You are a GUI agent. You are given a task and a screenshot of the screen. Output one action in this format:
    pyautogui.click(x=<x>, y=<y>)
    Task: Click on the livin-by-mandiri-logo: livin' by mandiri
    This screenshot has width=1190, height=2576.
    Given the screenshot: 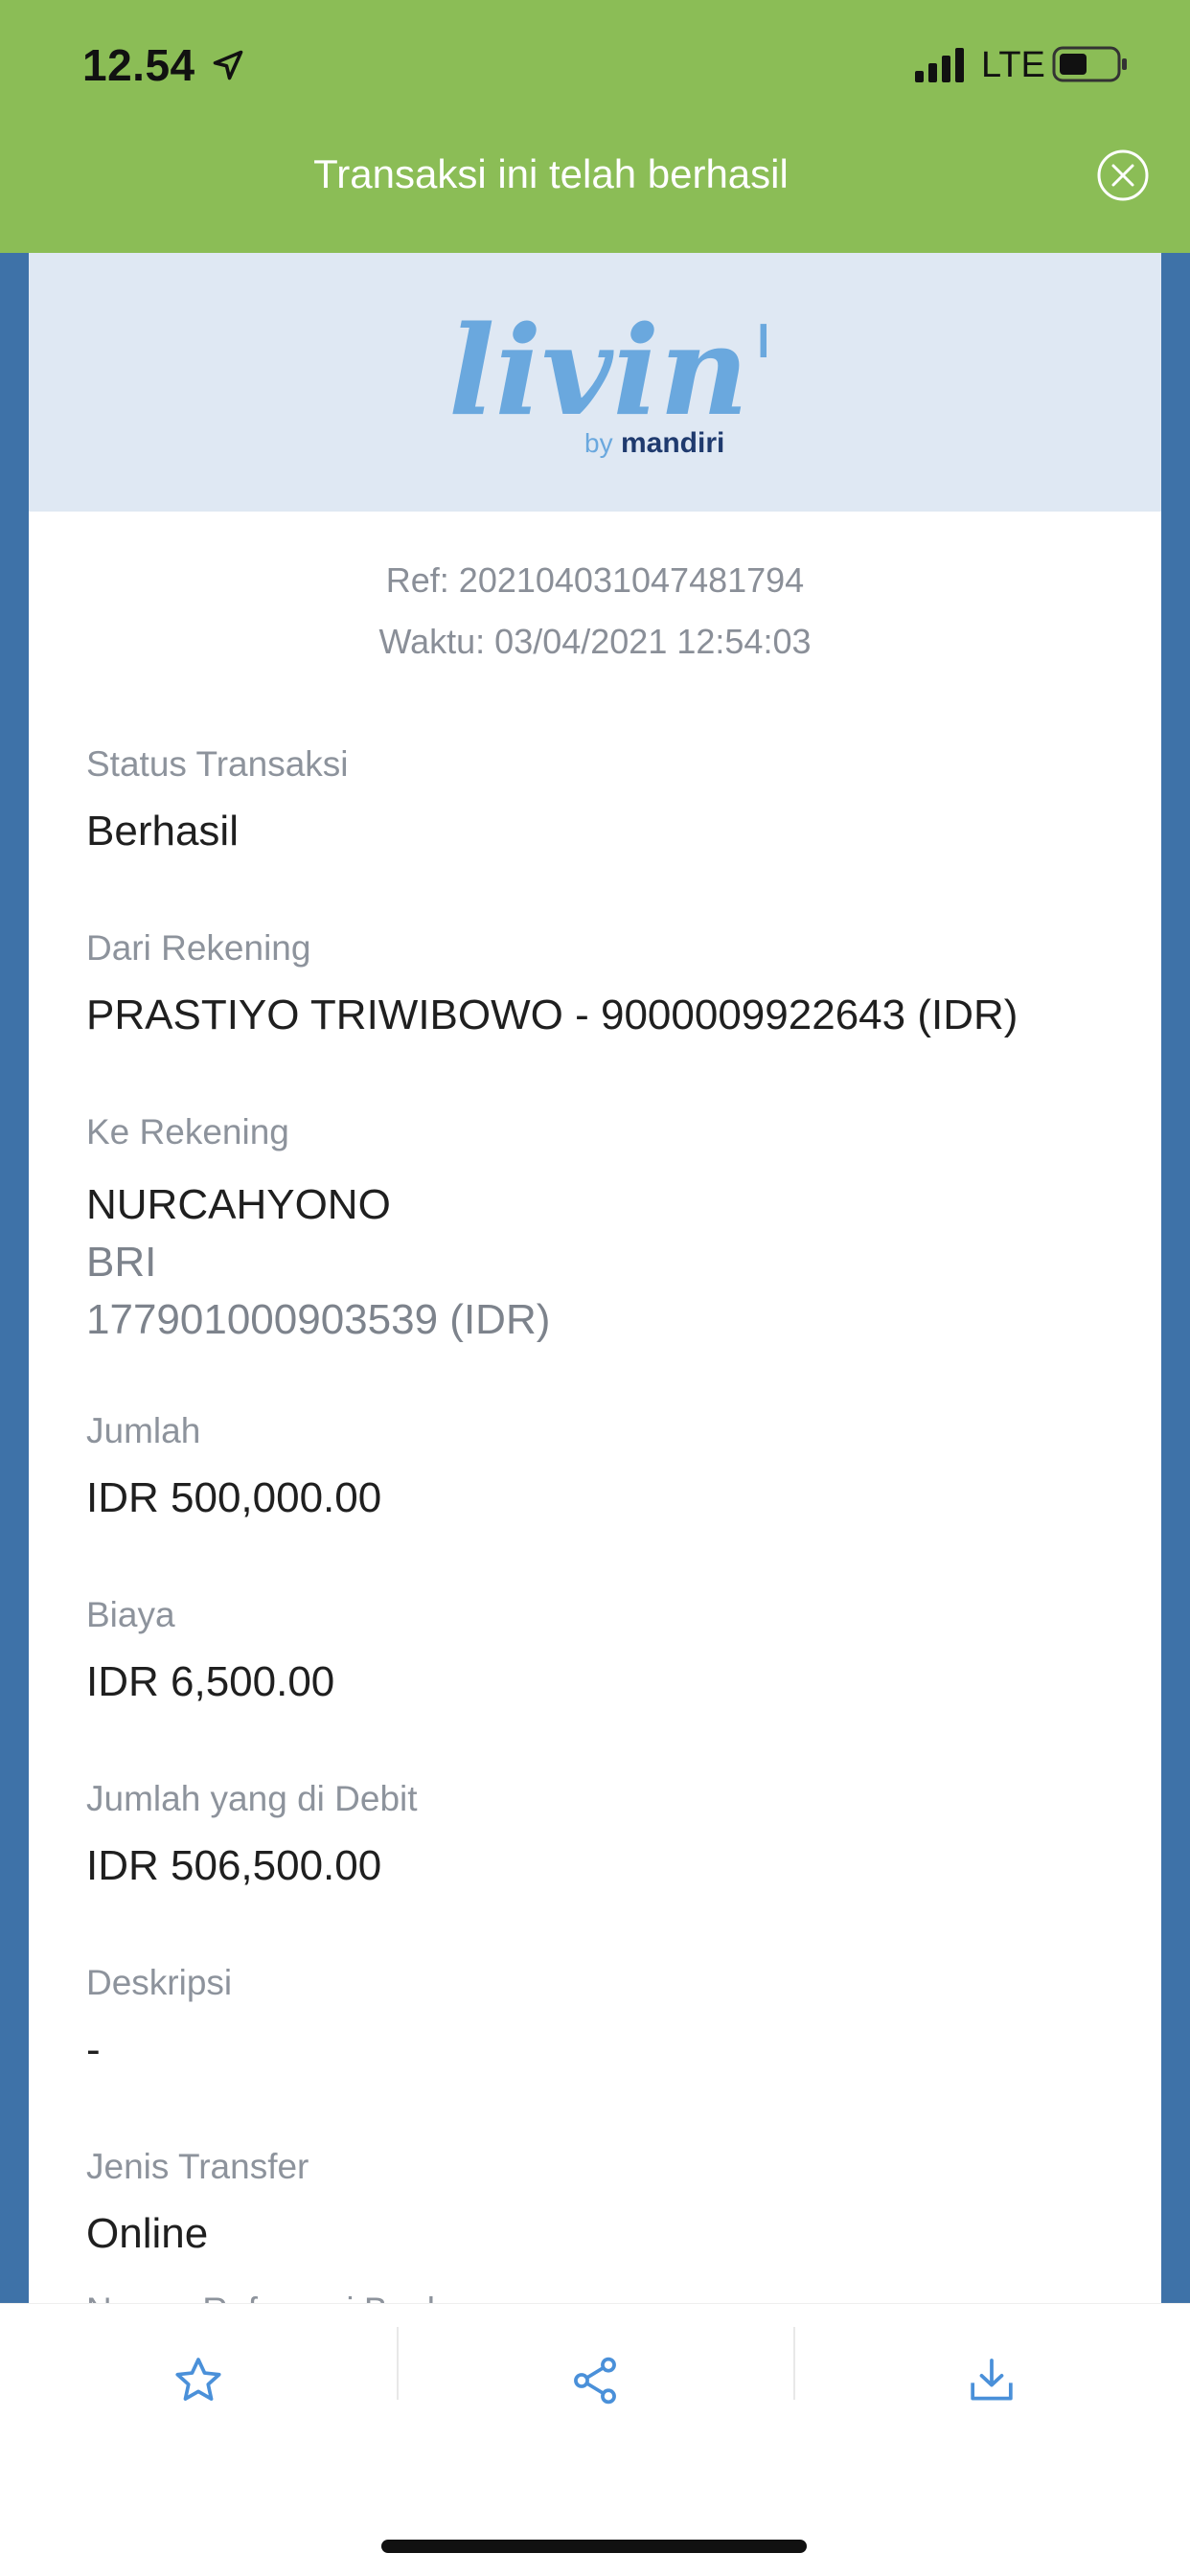 What is the action you would take?
    pyautogui.click(x=607, y=379)
    